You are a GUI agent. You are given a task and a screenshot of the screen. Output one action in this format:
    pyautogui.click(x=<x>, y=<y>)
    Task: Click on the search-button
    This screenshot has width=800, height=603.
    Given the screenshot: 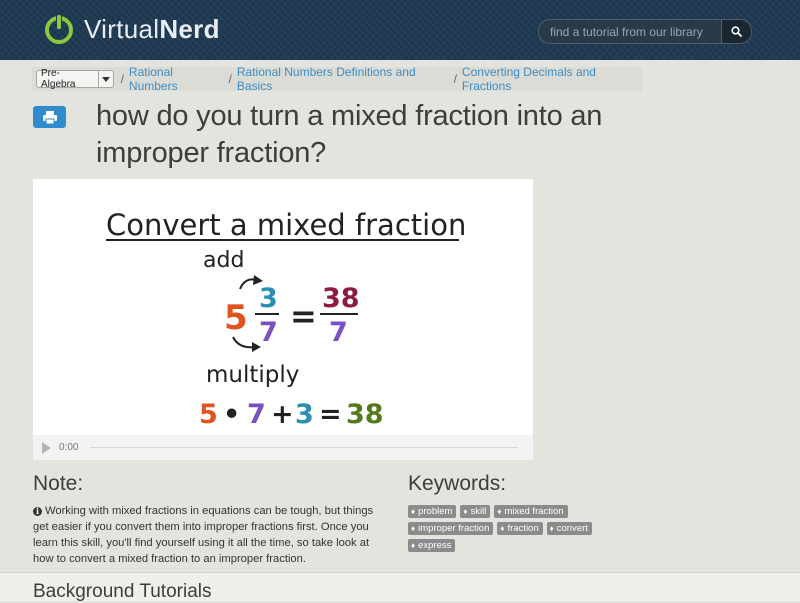 What is the action you would take?
    pyautogui.click(x=736, y=31)
    